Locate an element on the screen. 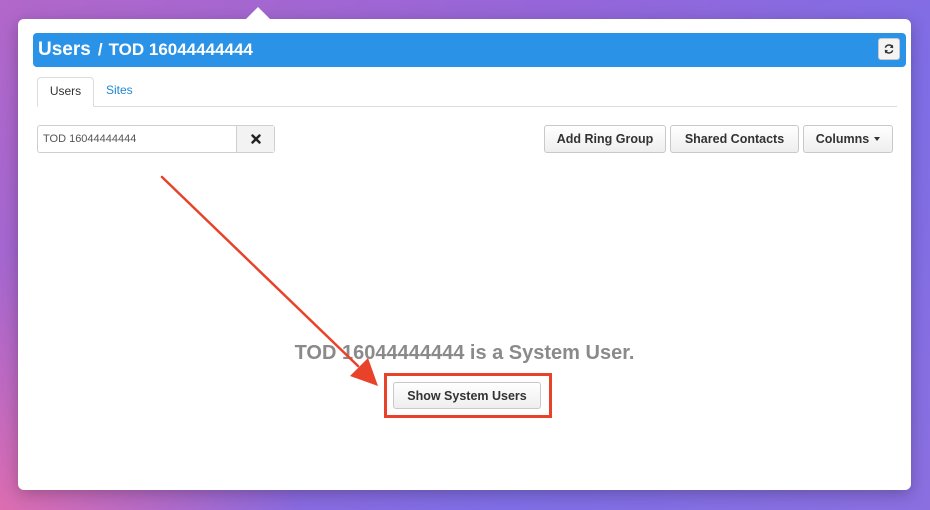  columns-dropdown-button: Columns is located at coordinates (848, 139).